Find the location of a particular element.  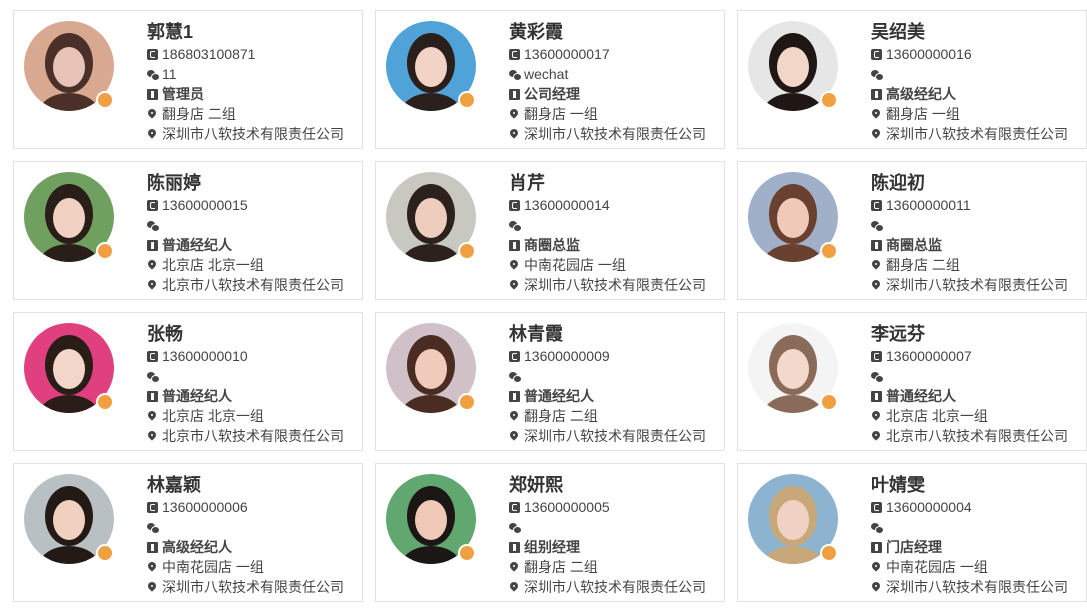

phone-number: 186803100871 is located at coordinates (209, 54).